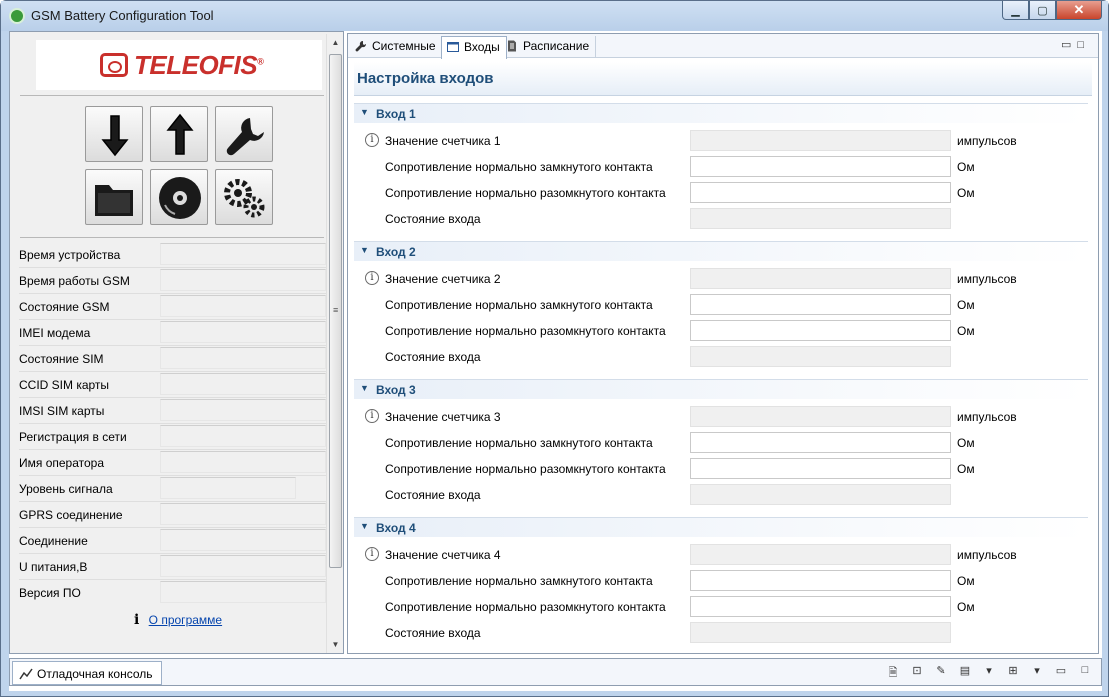 This screenshot has height=697, width=1109. What do you see at coordinates (474, 47) in the screenshot?
I see `tab-inputs: Входы` at bounding box center [474, 47].